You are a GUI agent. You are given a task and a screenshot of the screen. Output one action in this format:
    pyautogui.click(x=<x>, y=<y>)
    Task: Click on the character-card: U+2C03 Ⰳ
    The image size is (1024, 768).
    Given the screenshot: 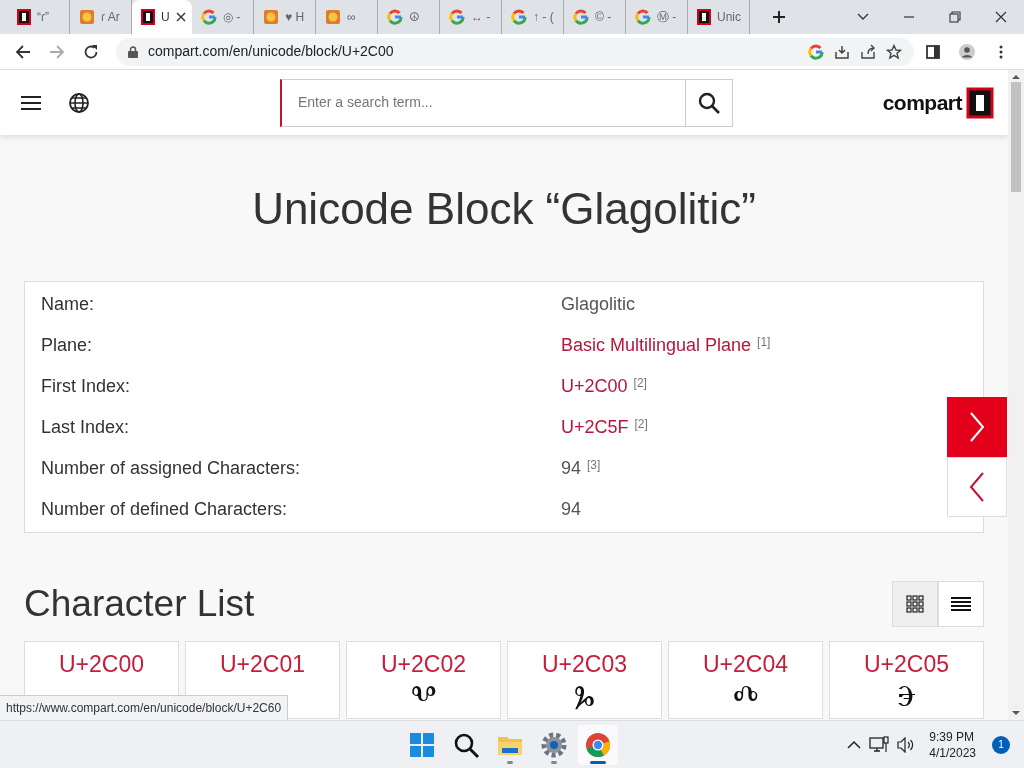 What is the action you would take?
    pyautogui.click(x=584, y=680)
    